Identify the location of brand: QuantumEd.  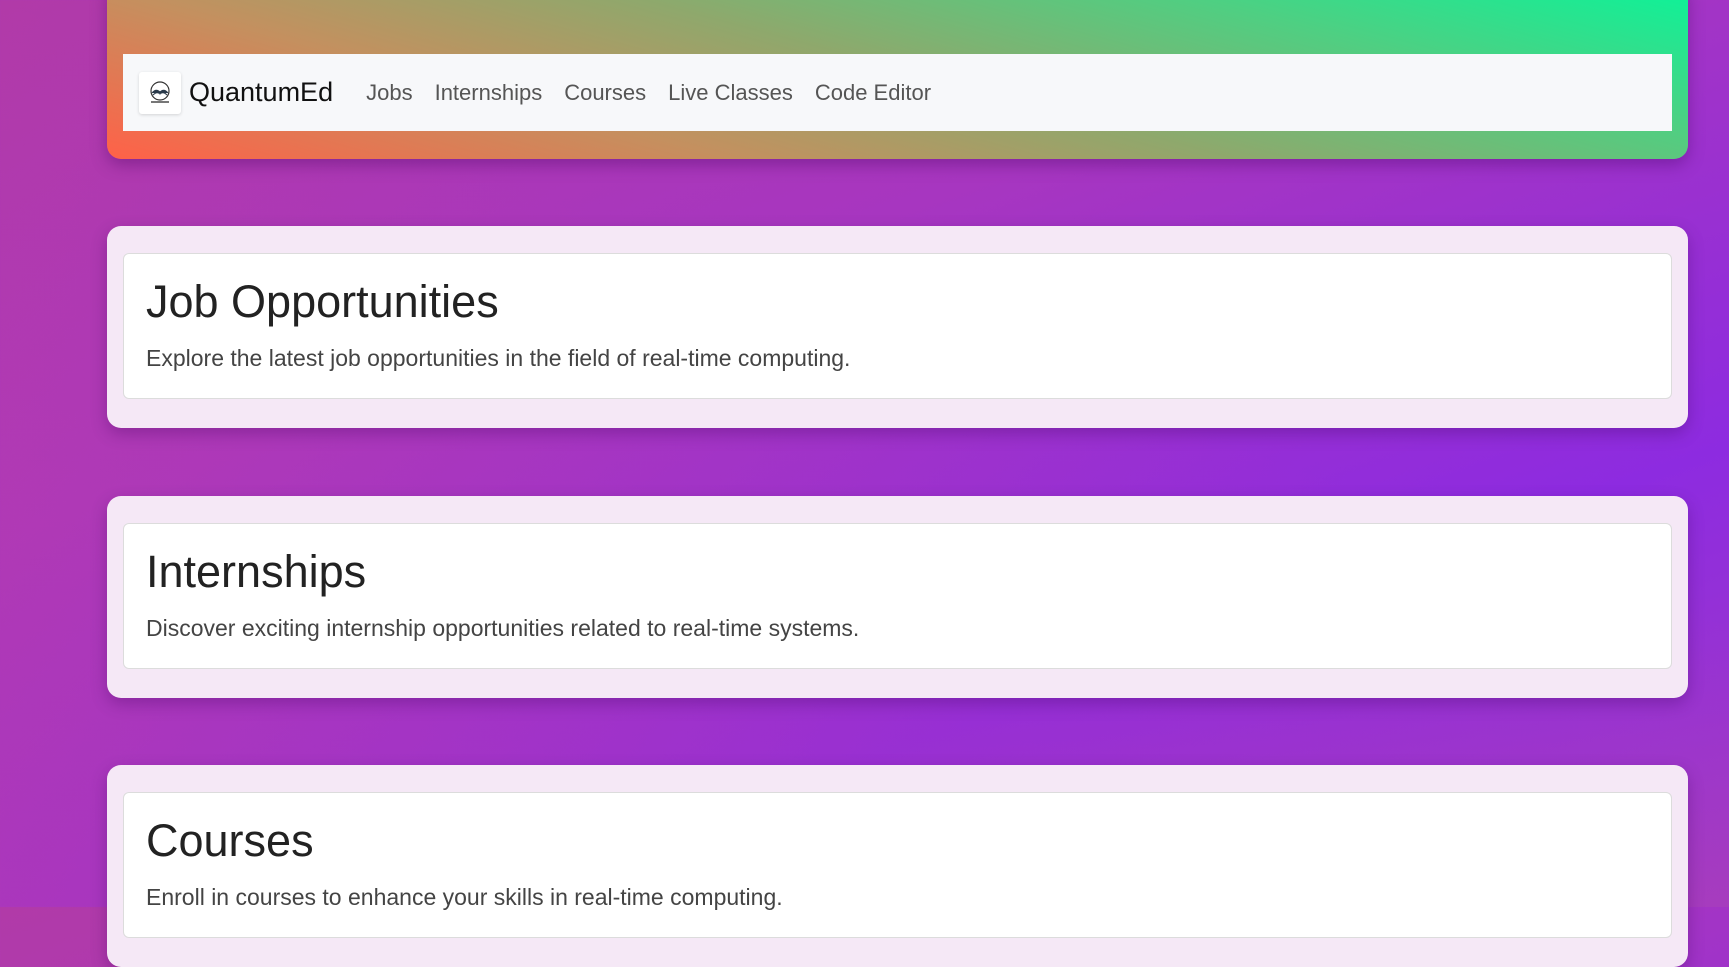
(236, 92).